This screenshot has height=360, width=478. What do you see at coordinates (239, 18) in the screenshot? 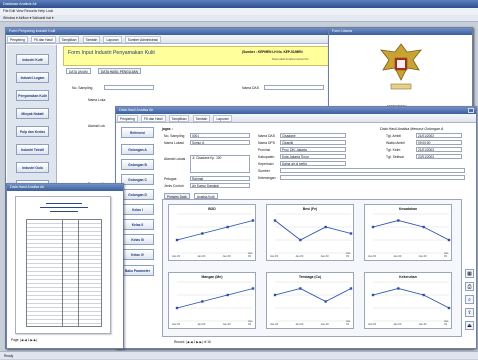
I see `app-secondary-toolbar: Window ▾ Airflow ▾ Salinanti hat ▾` at bounding box center [239, 18].